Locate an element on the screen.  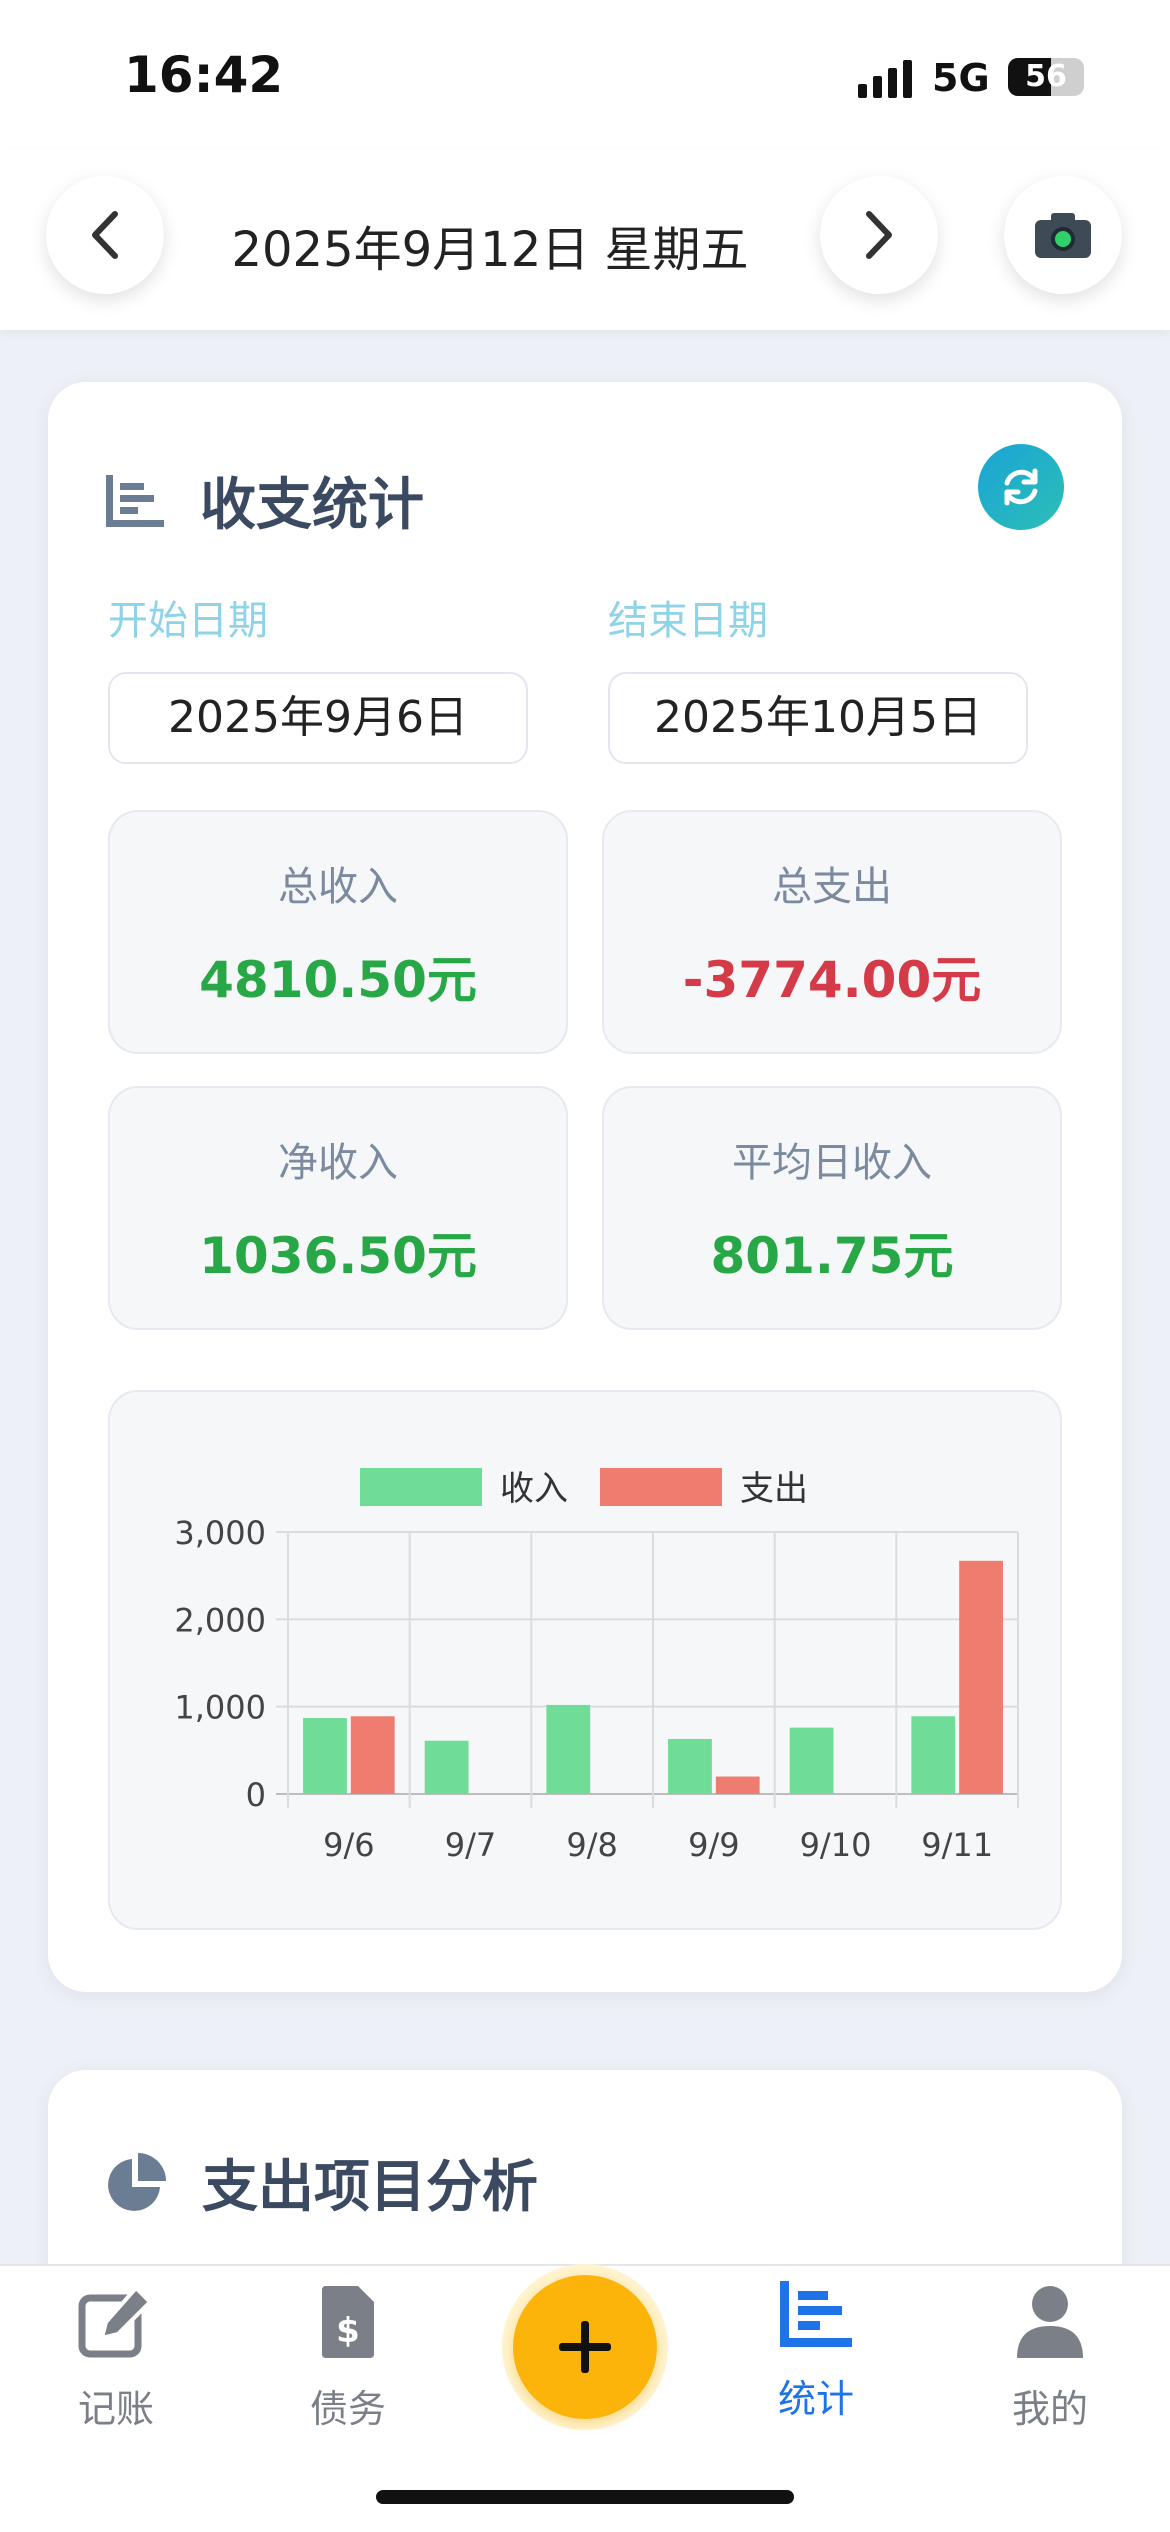
add-record-button-inner is located at coordinates (585, 2347).